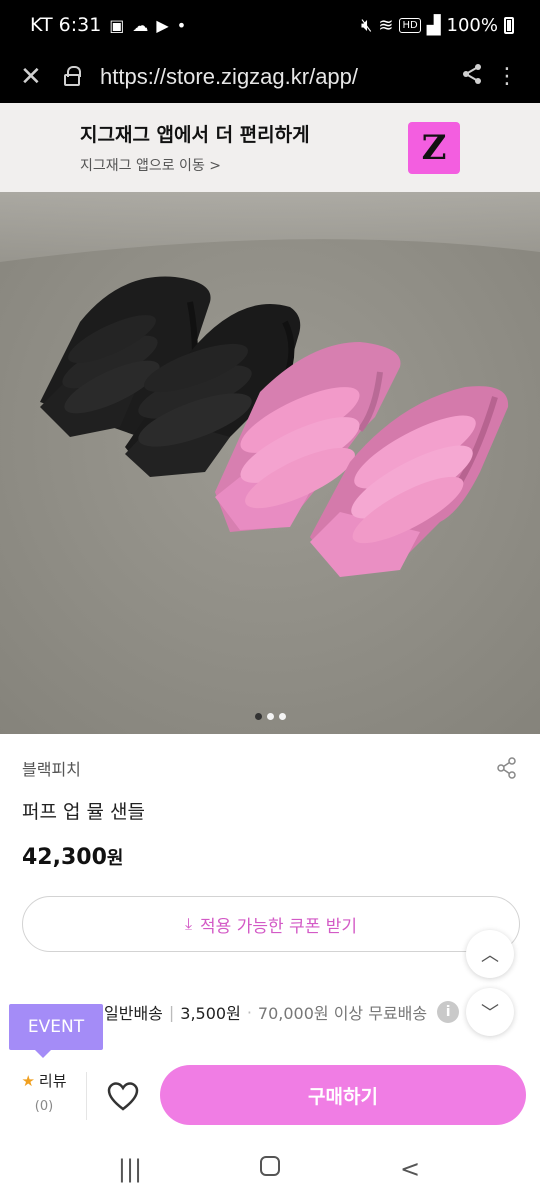  What do you see at coordinates (123, 1097) in the screenshot?
I see `heart-icon` at bounding box center [123, 1097].